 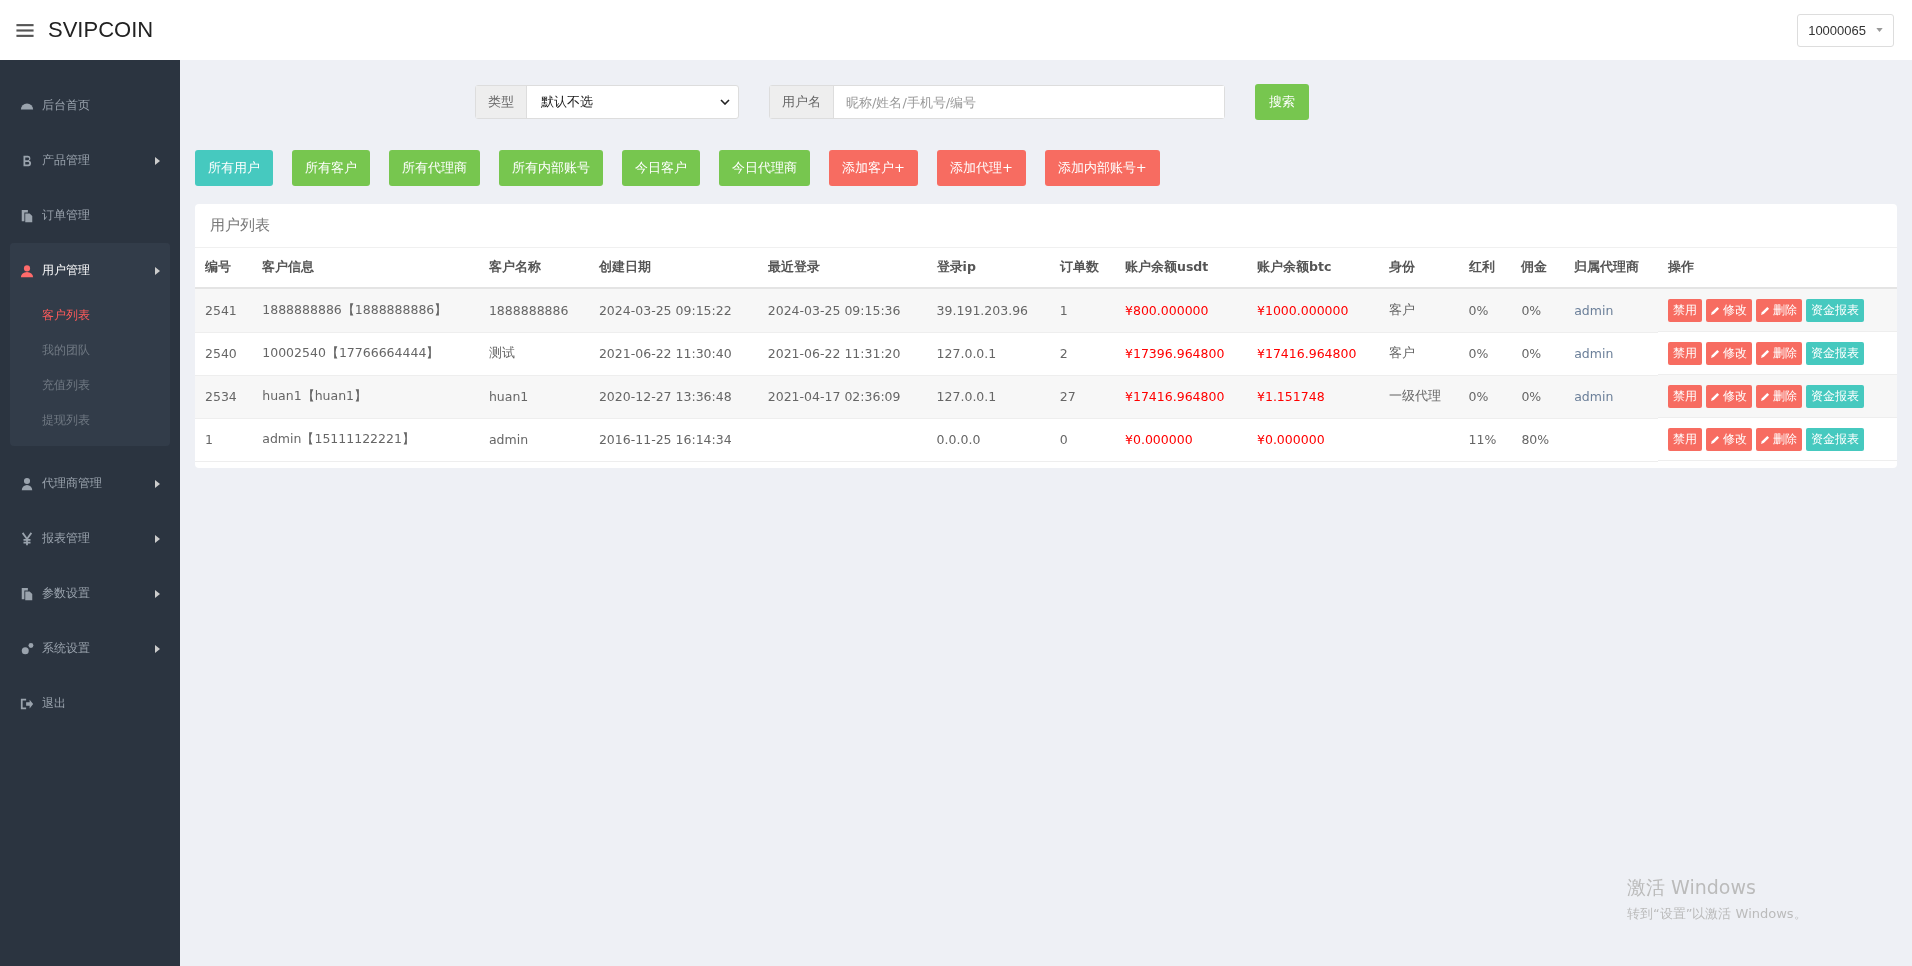 I want to click on sidebar-item: 后台首页, so click(x=90, y=105).